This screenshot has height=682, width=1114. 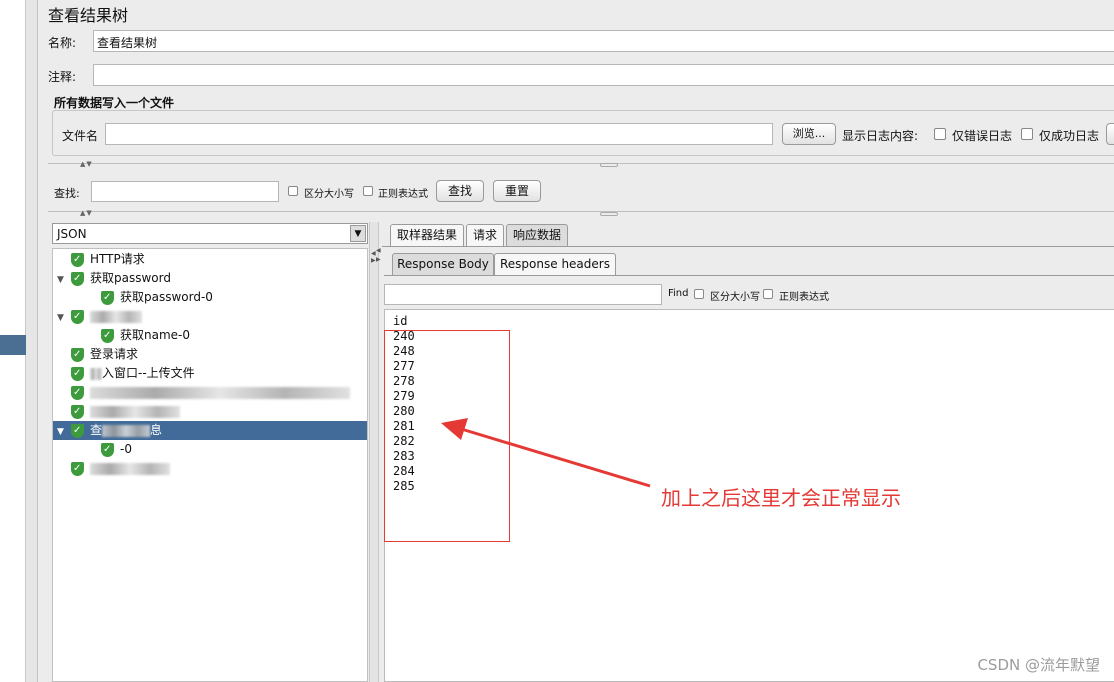 I want to click on arrow-head-icon, so click(x=454, y=429).